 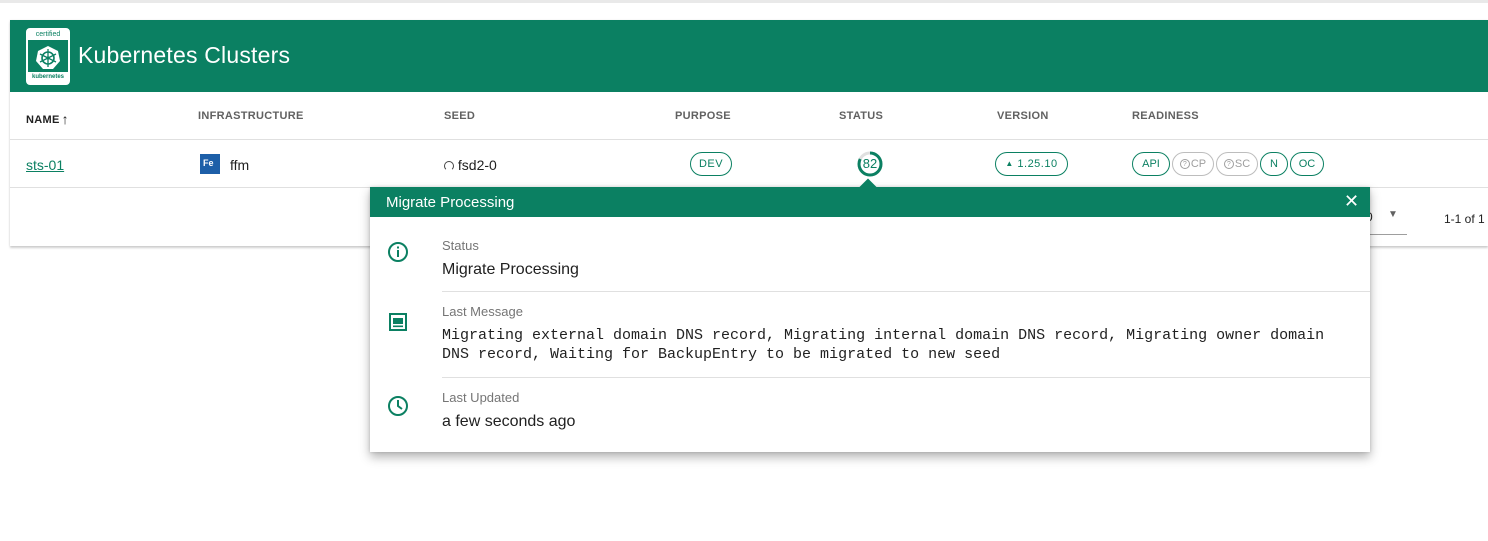 I want to click on column-header-name-label: NAME, so click(x=43, y=120).